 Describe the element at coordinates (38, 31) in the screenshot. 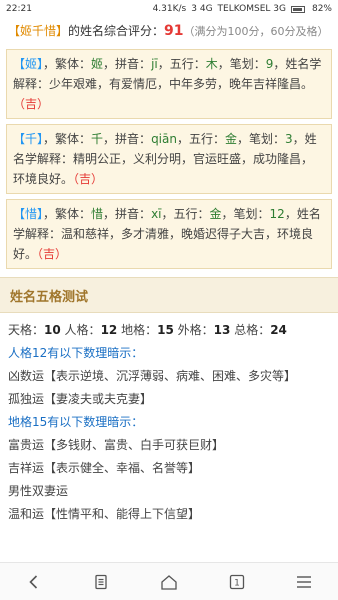

I see `name-tag: 【姬千惜】` at that location.